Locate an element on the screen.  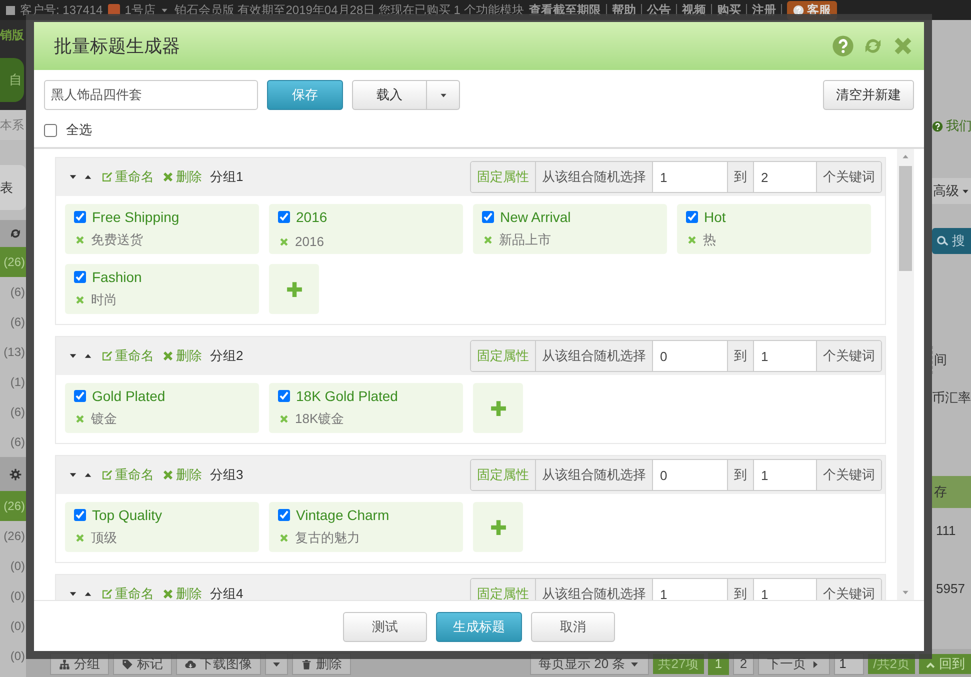
top-link: 视频 is located at coordinates (694, 10).